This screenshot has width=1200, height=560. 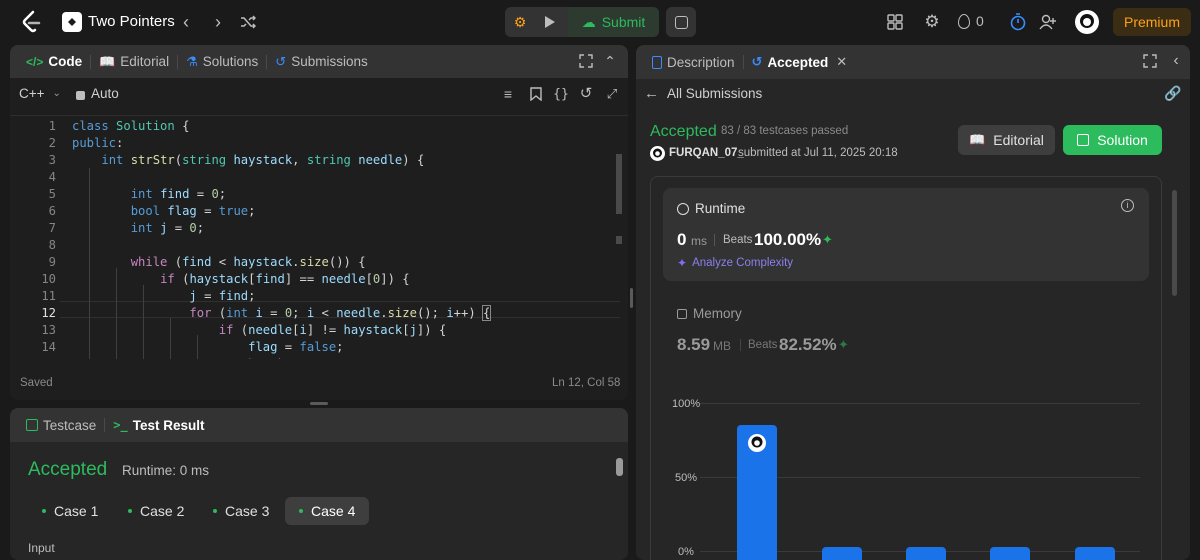 I want to click on note-icon, so click(x=681, y=22).